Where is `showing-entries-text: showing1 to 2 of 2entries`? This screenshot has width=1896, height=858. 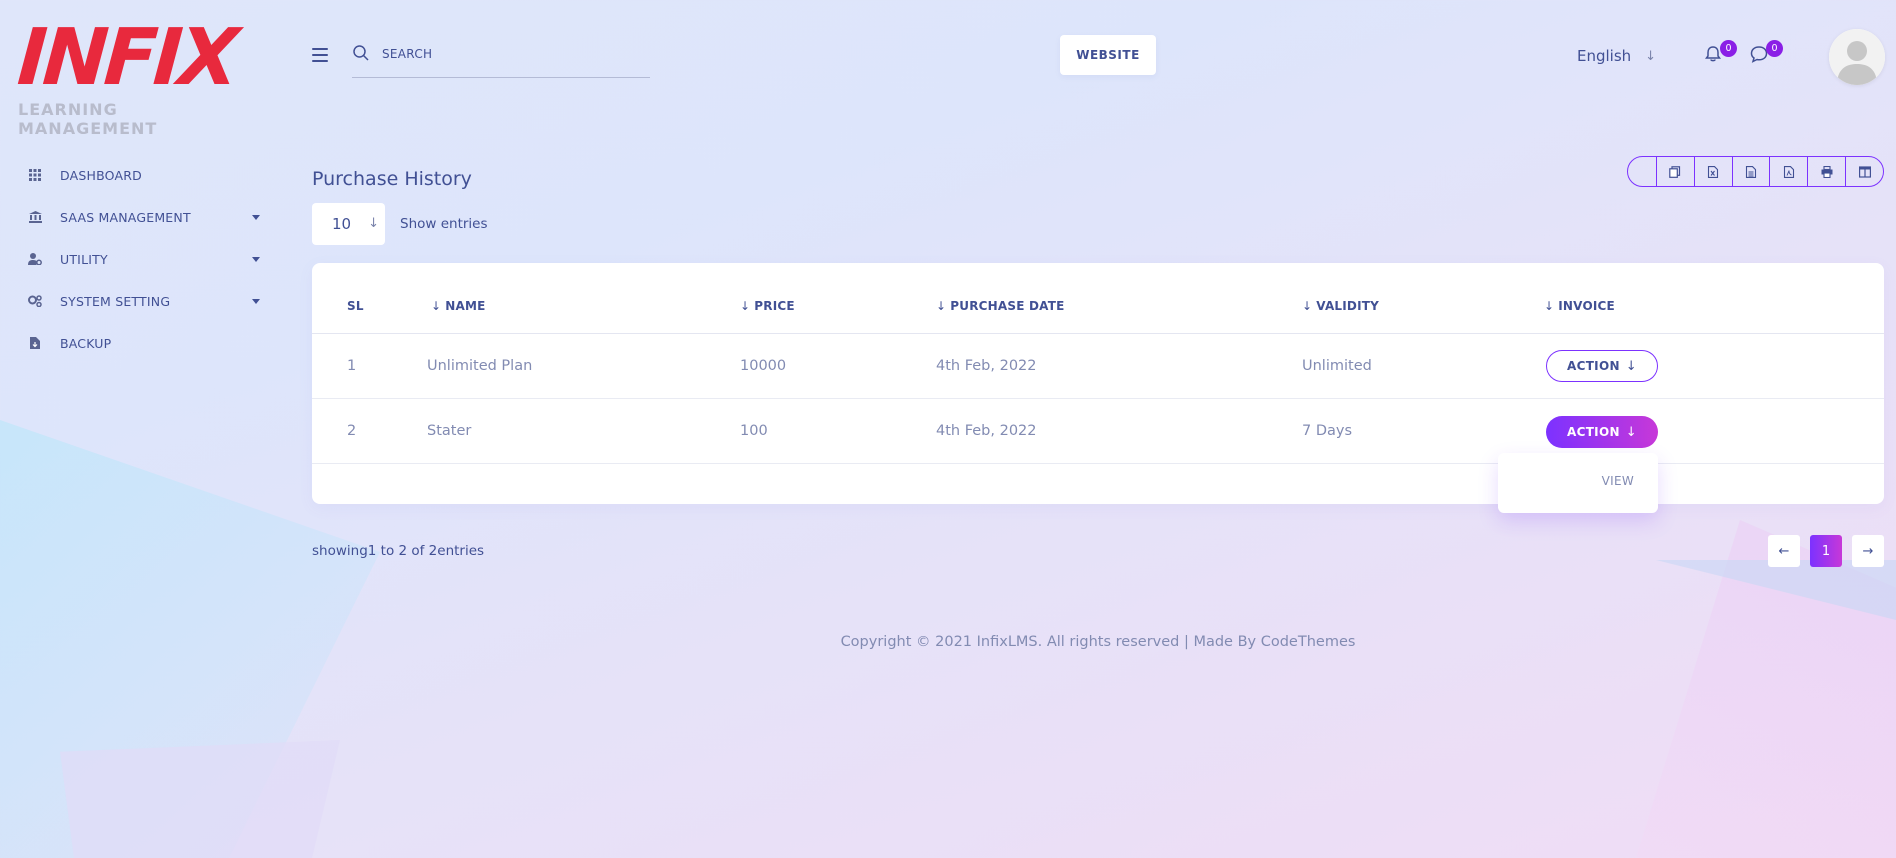 showing-entries-text: showing1 to 2 of 2entries is located at coordinates (398, 551).